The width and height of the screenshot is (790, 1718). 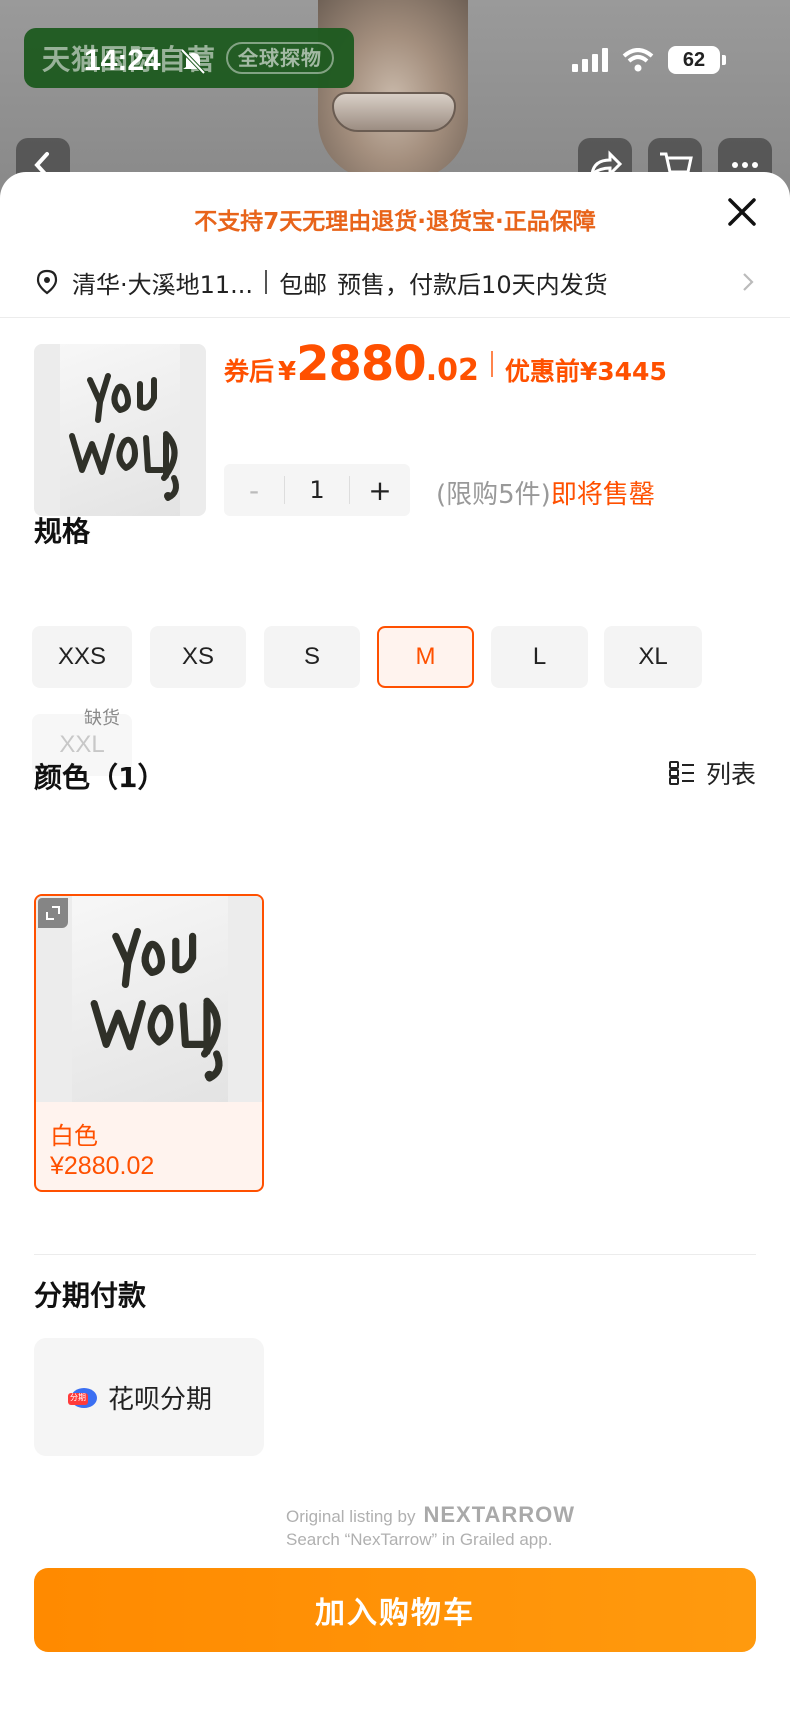 What do you see at coordinates (102, 1166) in the screenshot?
I see `color-price: ¥2880.02` at bounding box center [102, 1166].